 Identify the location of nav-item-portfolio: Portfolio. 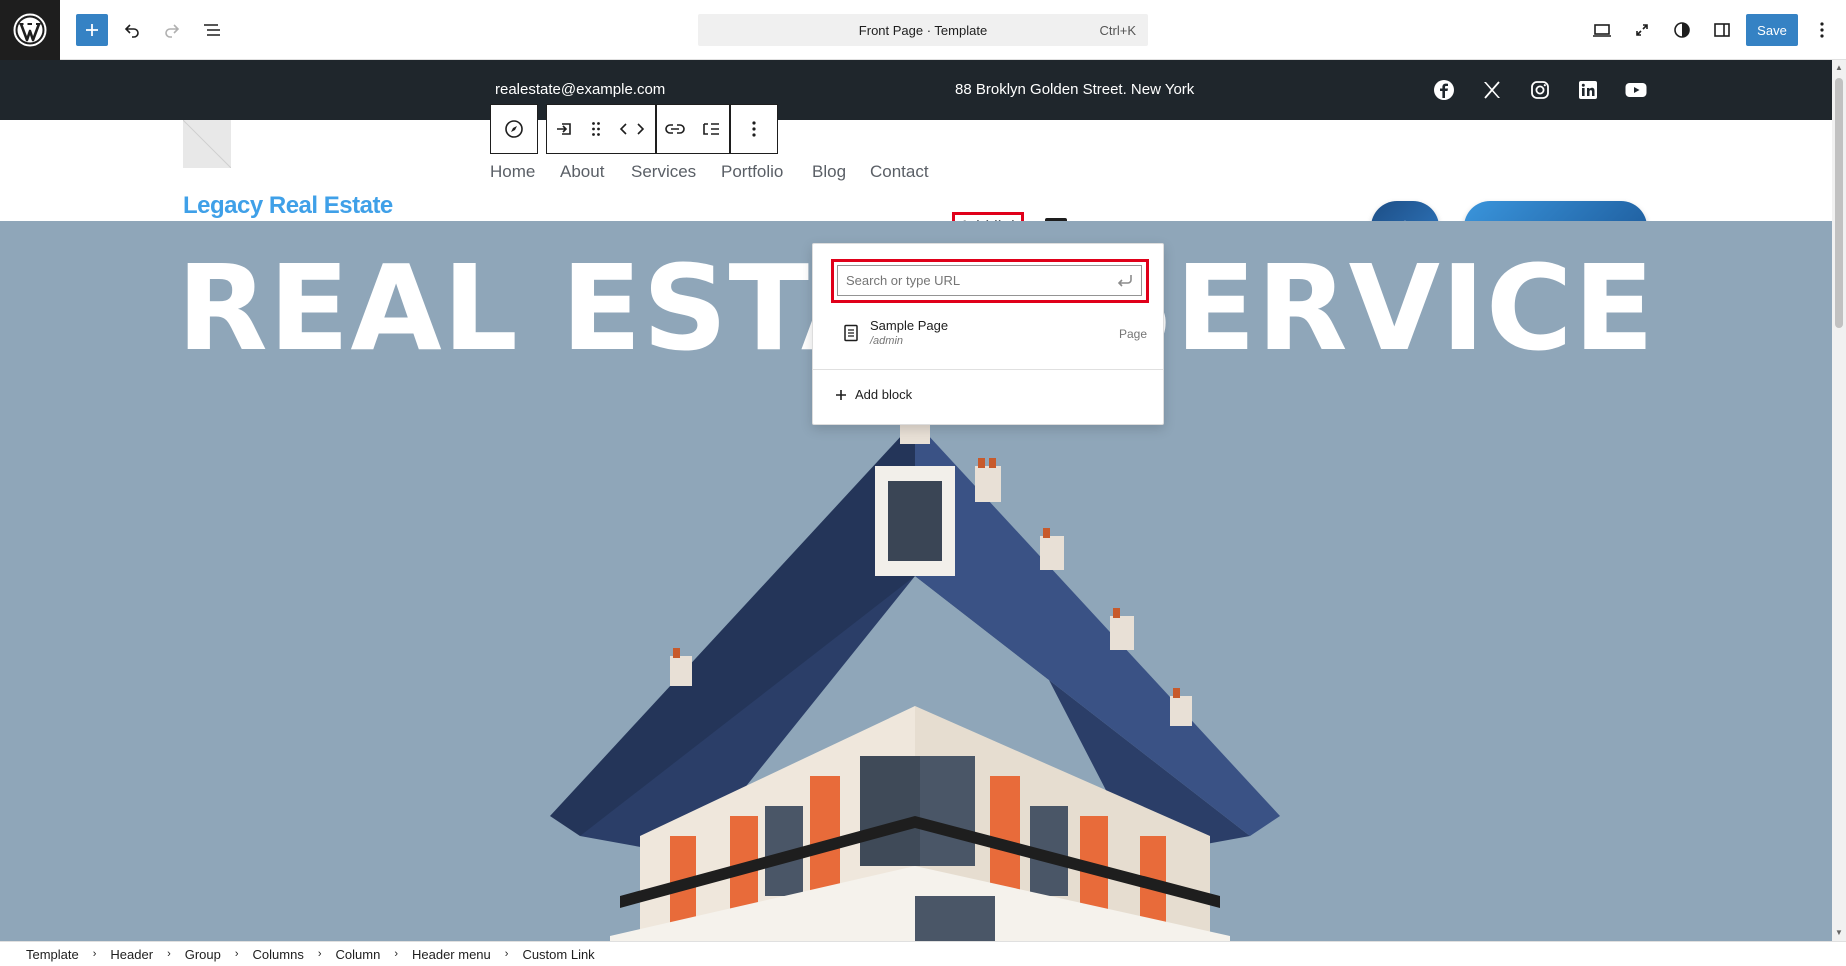
(752, 172).